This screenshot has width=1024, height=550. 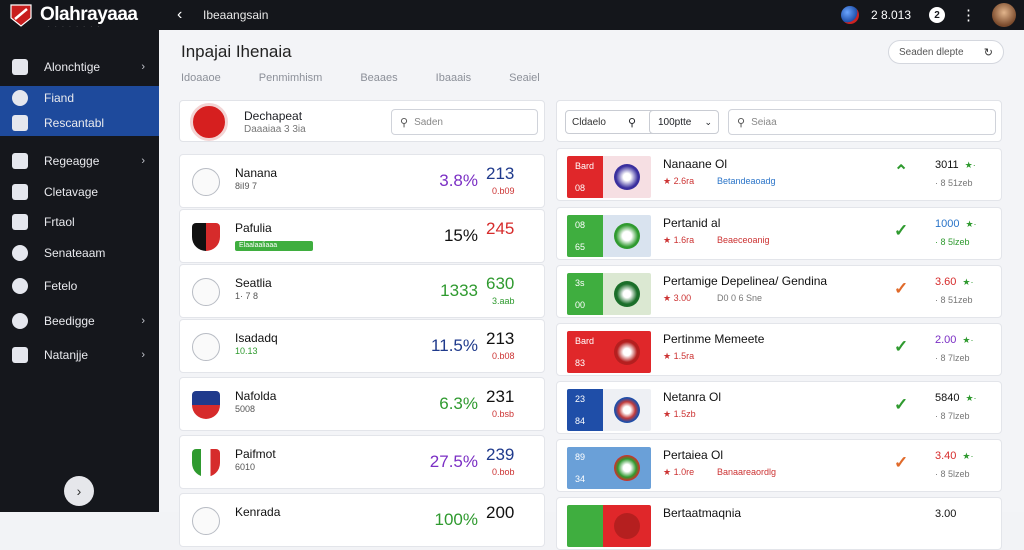 I want to click on match-status: Betandeaoadg, so click(x=746, y=181).